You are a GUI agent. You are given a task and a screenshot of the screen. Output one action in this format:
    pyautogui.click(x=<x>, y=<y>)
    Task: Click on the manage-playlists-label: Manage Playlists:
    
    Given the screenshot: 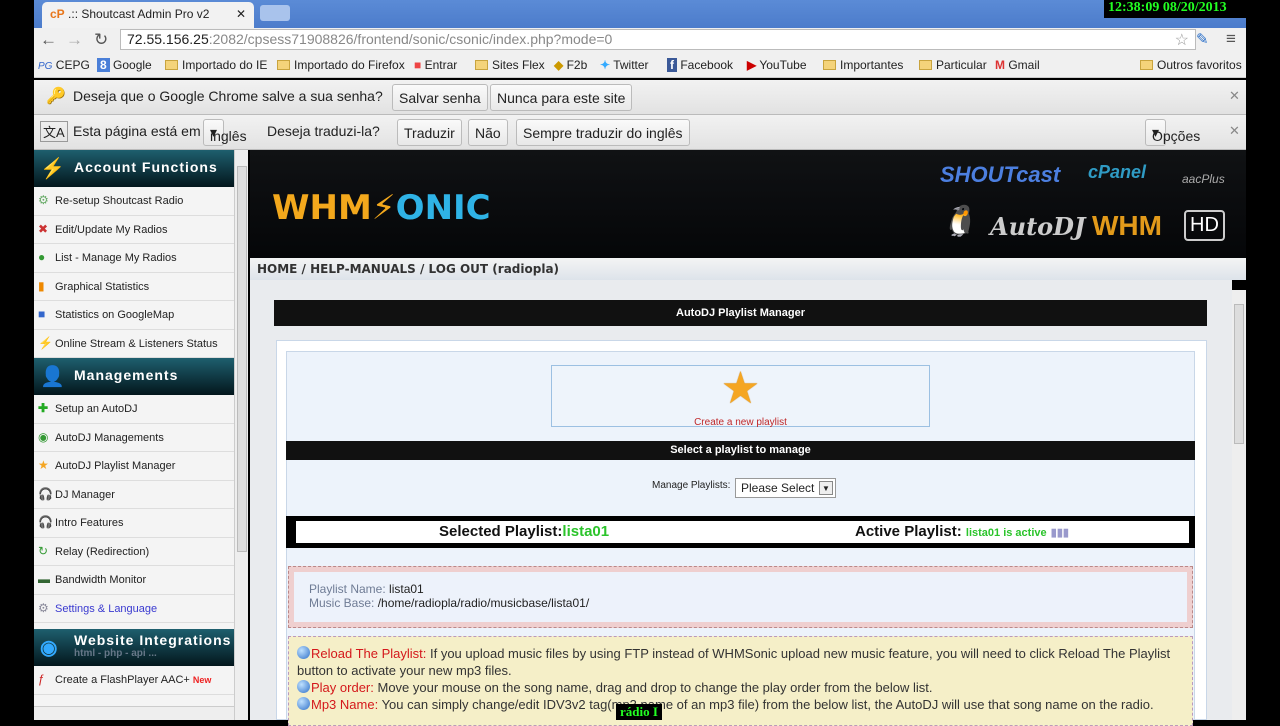 What is the action you would take?
    pyautogui.click(x=691, y=485)
    